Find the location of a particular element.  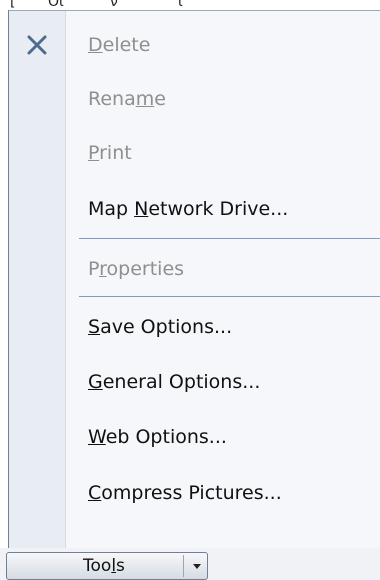

menu-item-delete: Delete is located at coordinates (194, 45).